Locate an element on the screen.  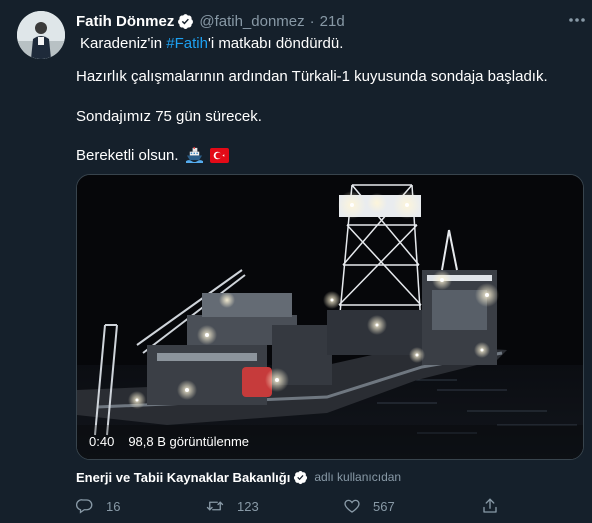
author-name: Fatih Dönmez is located at coordinates (125, 21).